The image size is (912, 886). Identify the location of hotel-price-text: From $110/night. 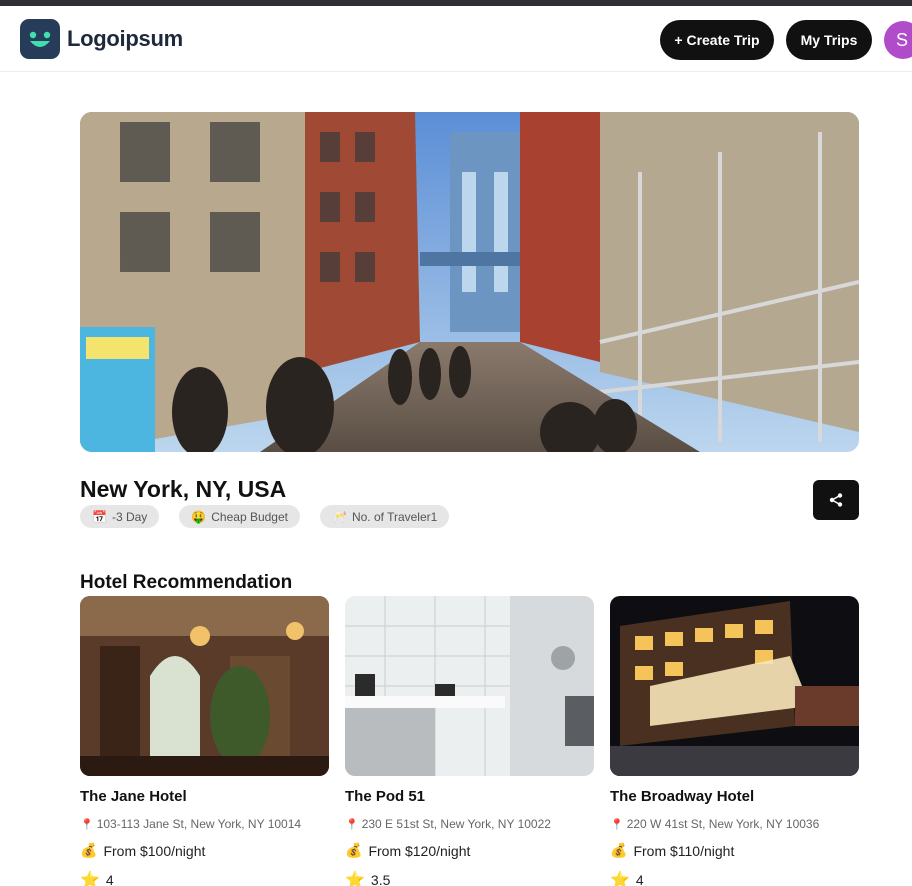
(684, 850).